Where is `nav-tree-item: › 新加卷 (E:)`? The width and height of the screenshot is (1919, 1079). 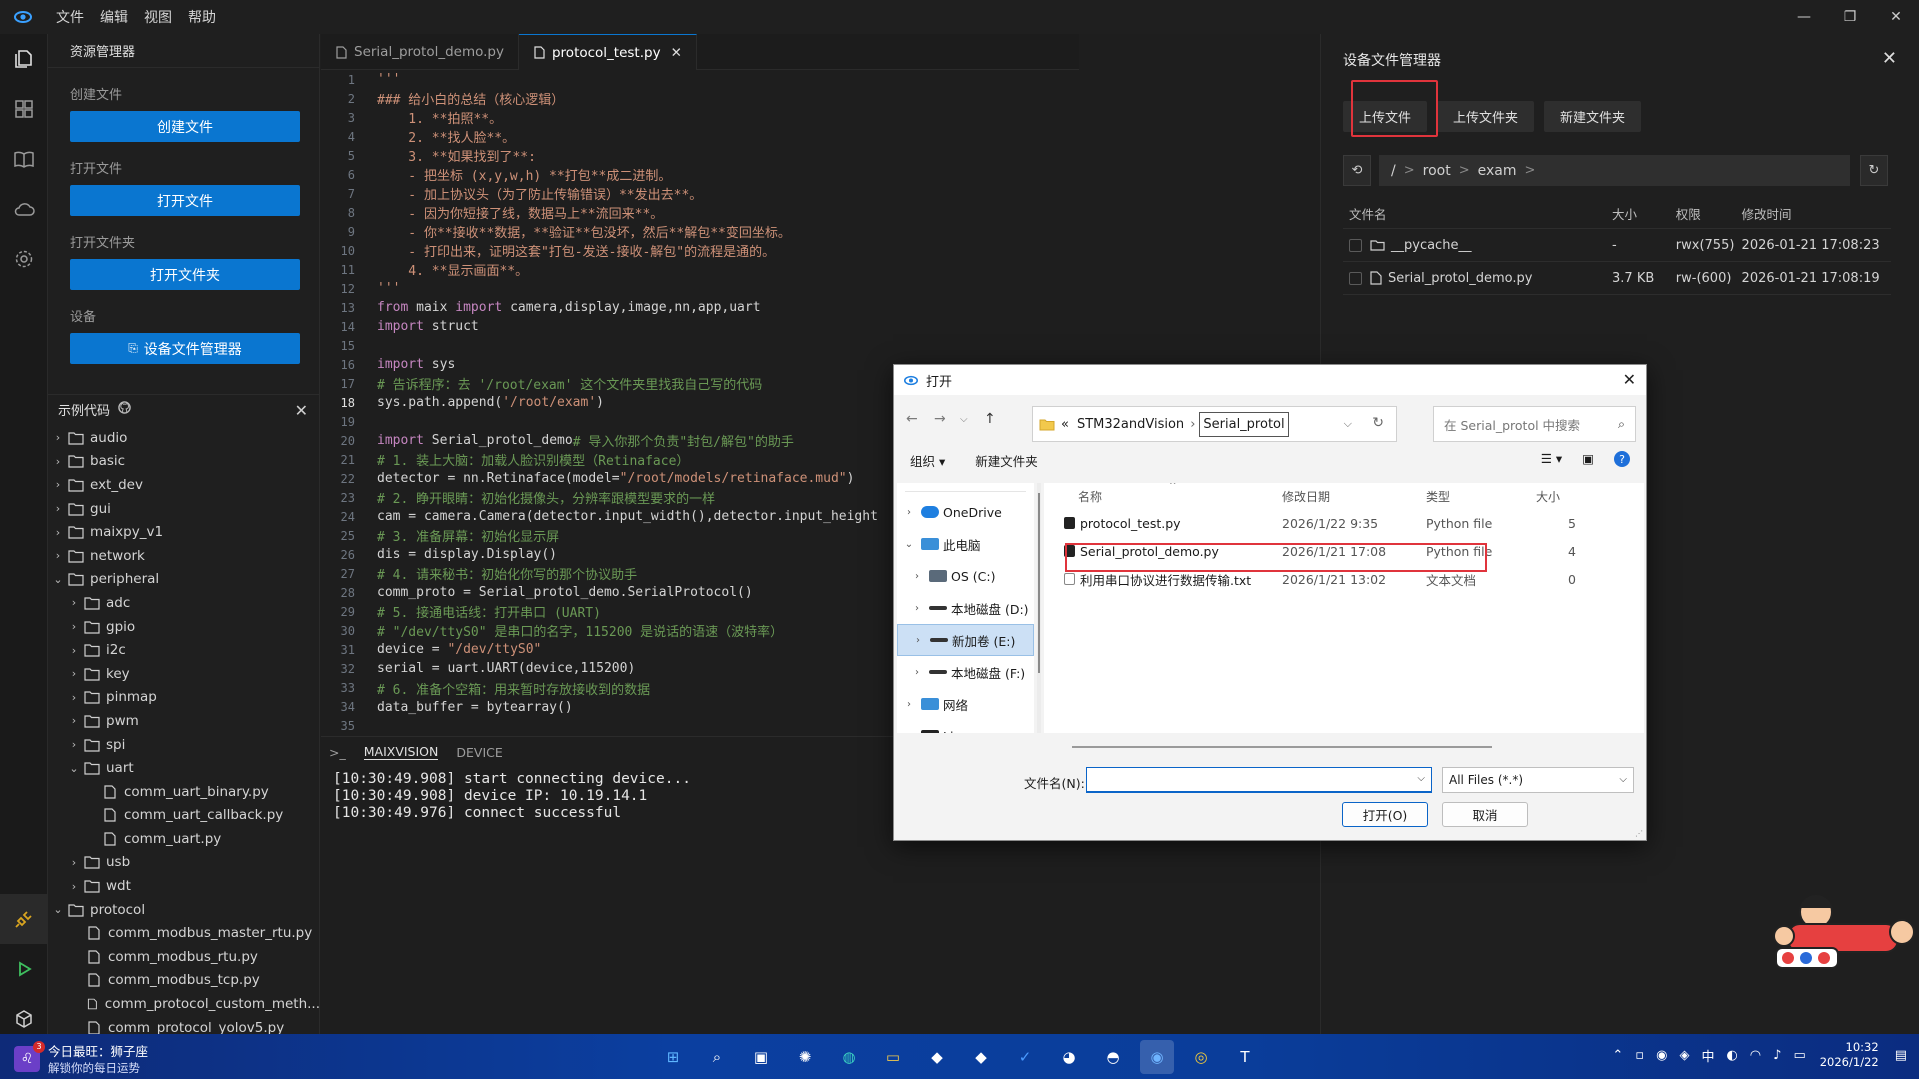
nav-tree-item: › 新加卷 (E:) is located at coordinates (965, 640).